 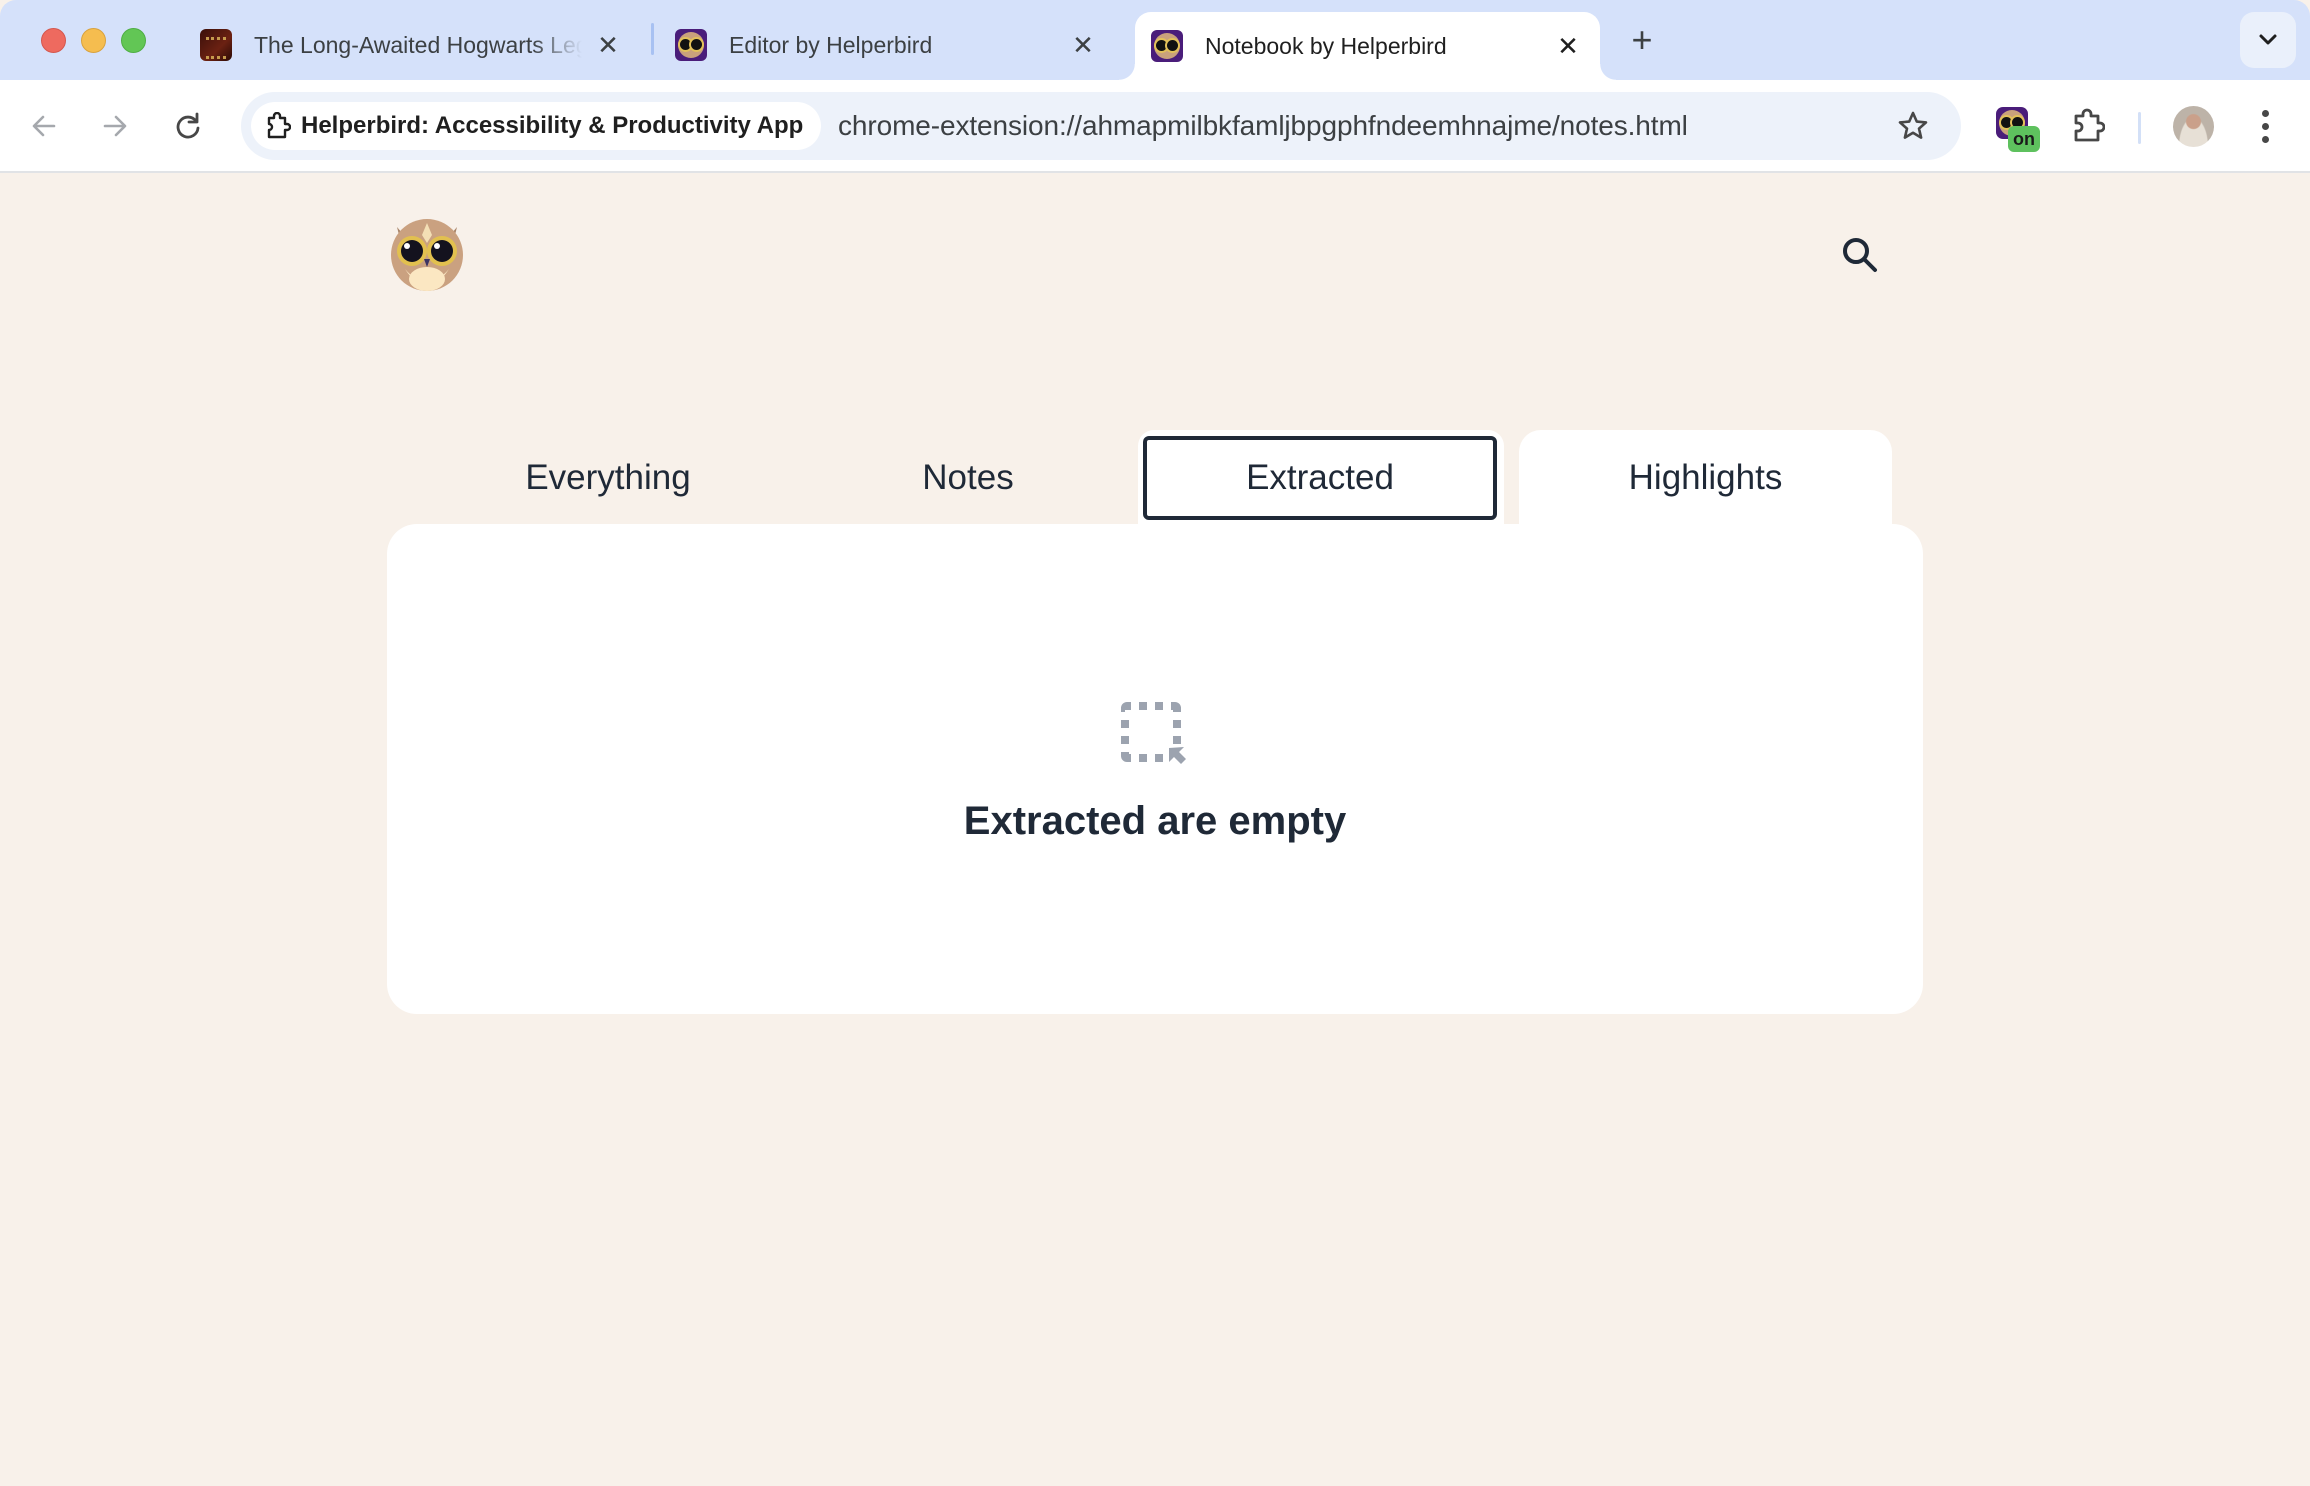 What do you see at coordinates (968, 478) in the screenshot?
I see `tab-notes: Notes` at bounding box center [968, 478].